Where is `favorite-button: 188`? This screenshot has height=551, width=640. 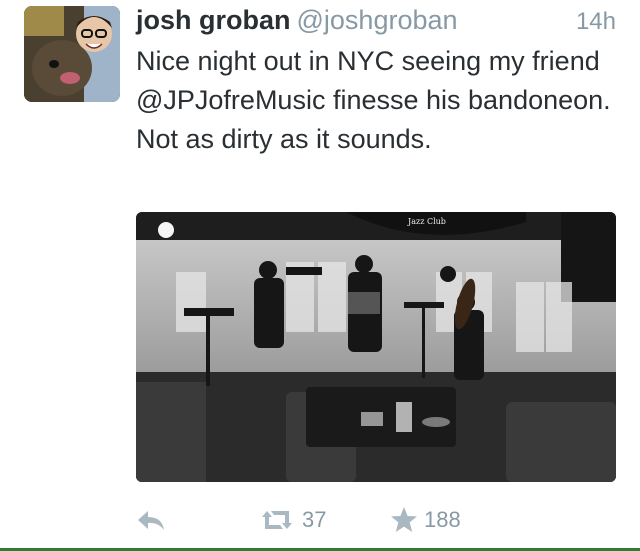
favorite-button: 188 is located at coordinates (425, 520).